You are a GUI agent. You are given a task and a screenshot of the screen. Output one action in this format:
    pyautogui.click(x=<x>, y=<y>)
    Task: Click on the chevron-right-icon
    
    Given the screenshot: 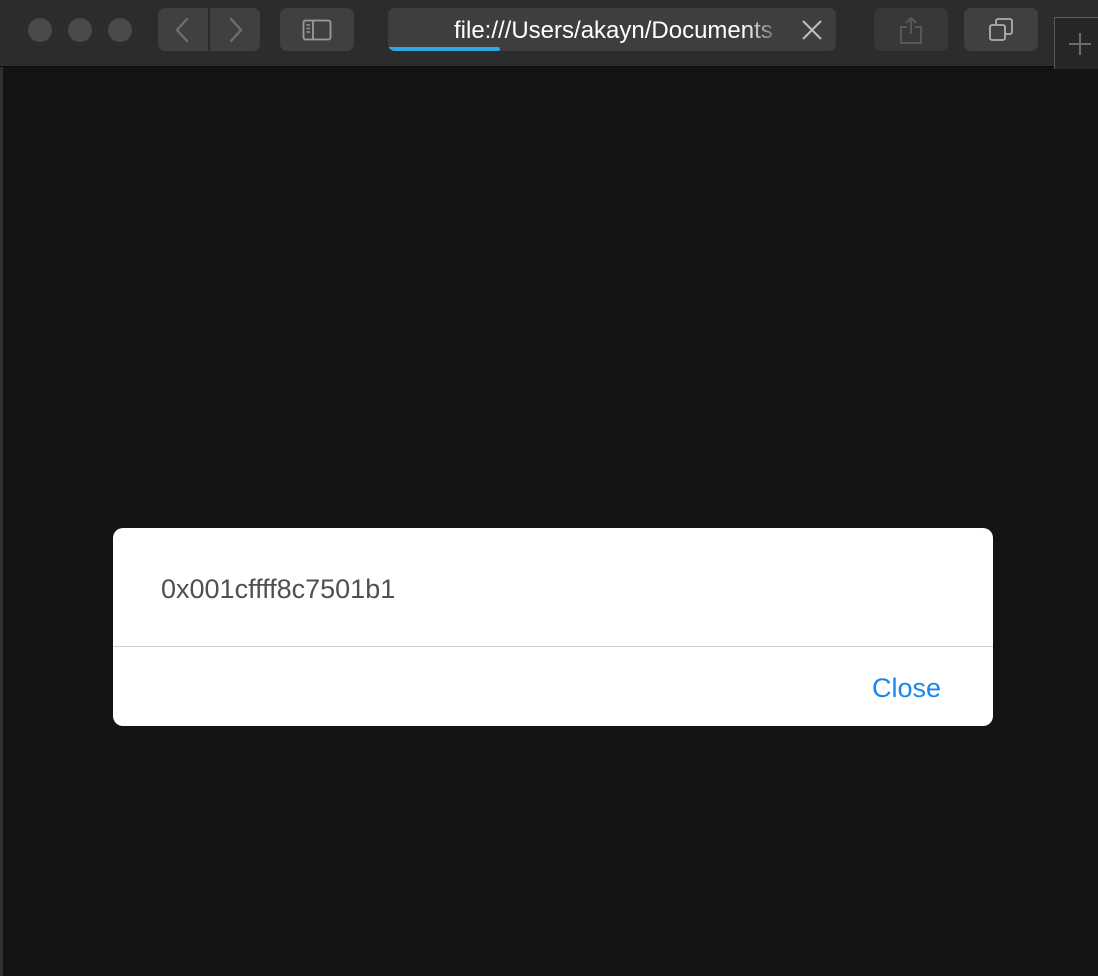 What is the action you would take?
    pyautogui.click(x=236, y=29)
    